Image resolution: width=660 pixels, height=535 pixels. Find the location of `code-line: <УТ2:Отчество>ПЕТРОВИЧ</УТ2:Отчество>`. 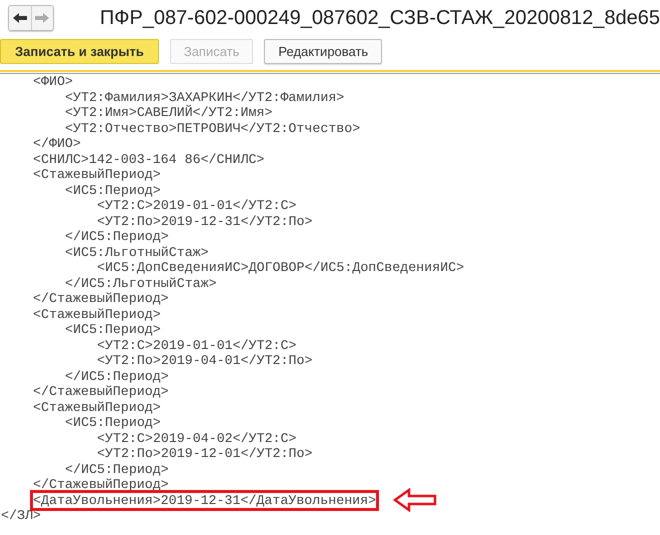

code-line: <УТ2:Отчество>ПЕТРОВИЧ</УТ2:Отчество> is located at coordinates (213, 128).